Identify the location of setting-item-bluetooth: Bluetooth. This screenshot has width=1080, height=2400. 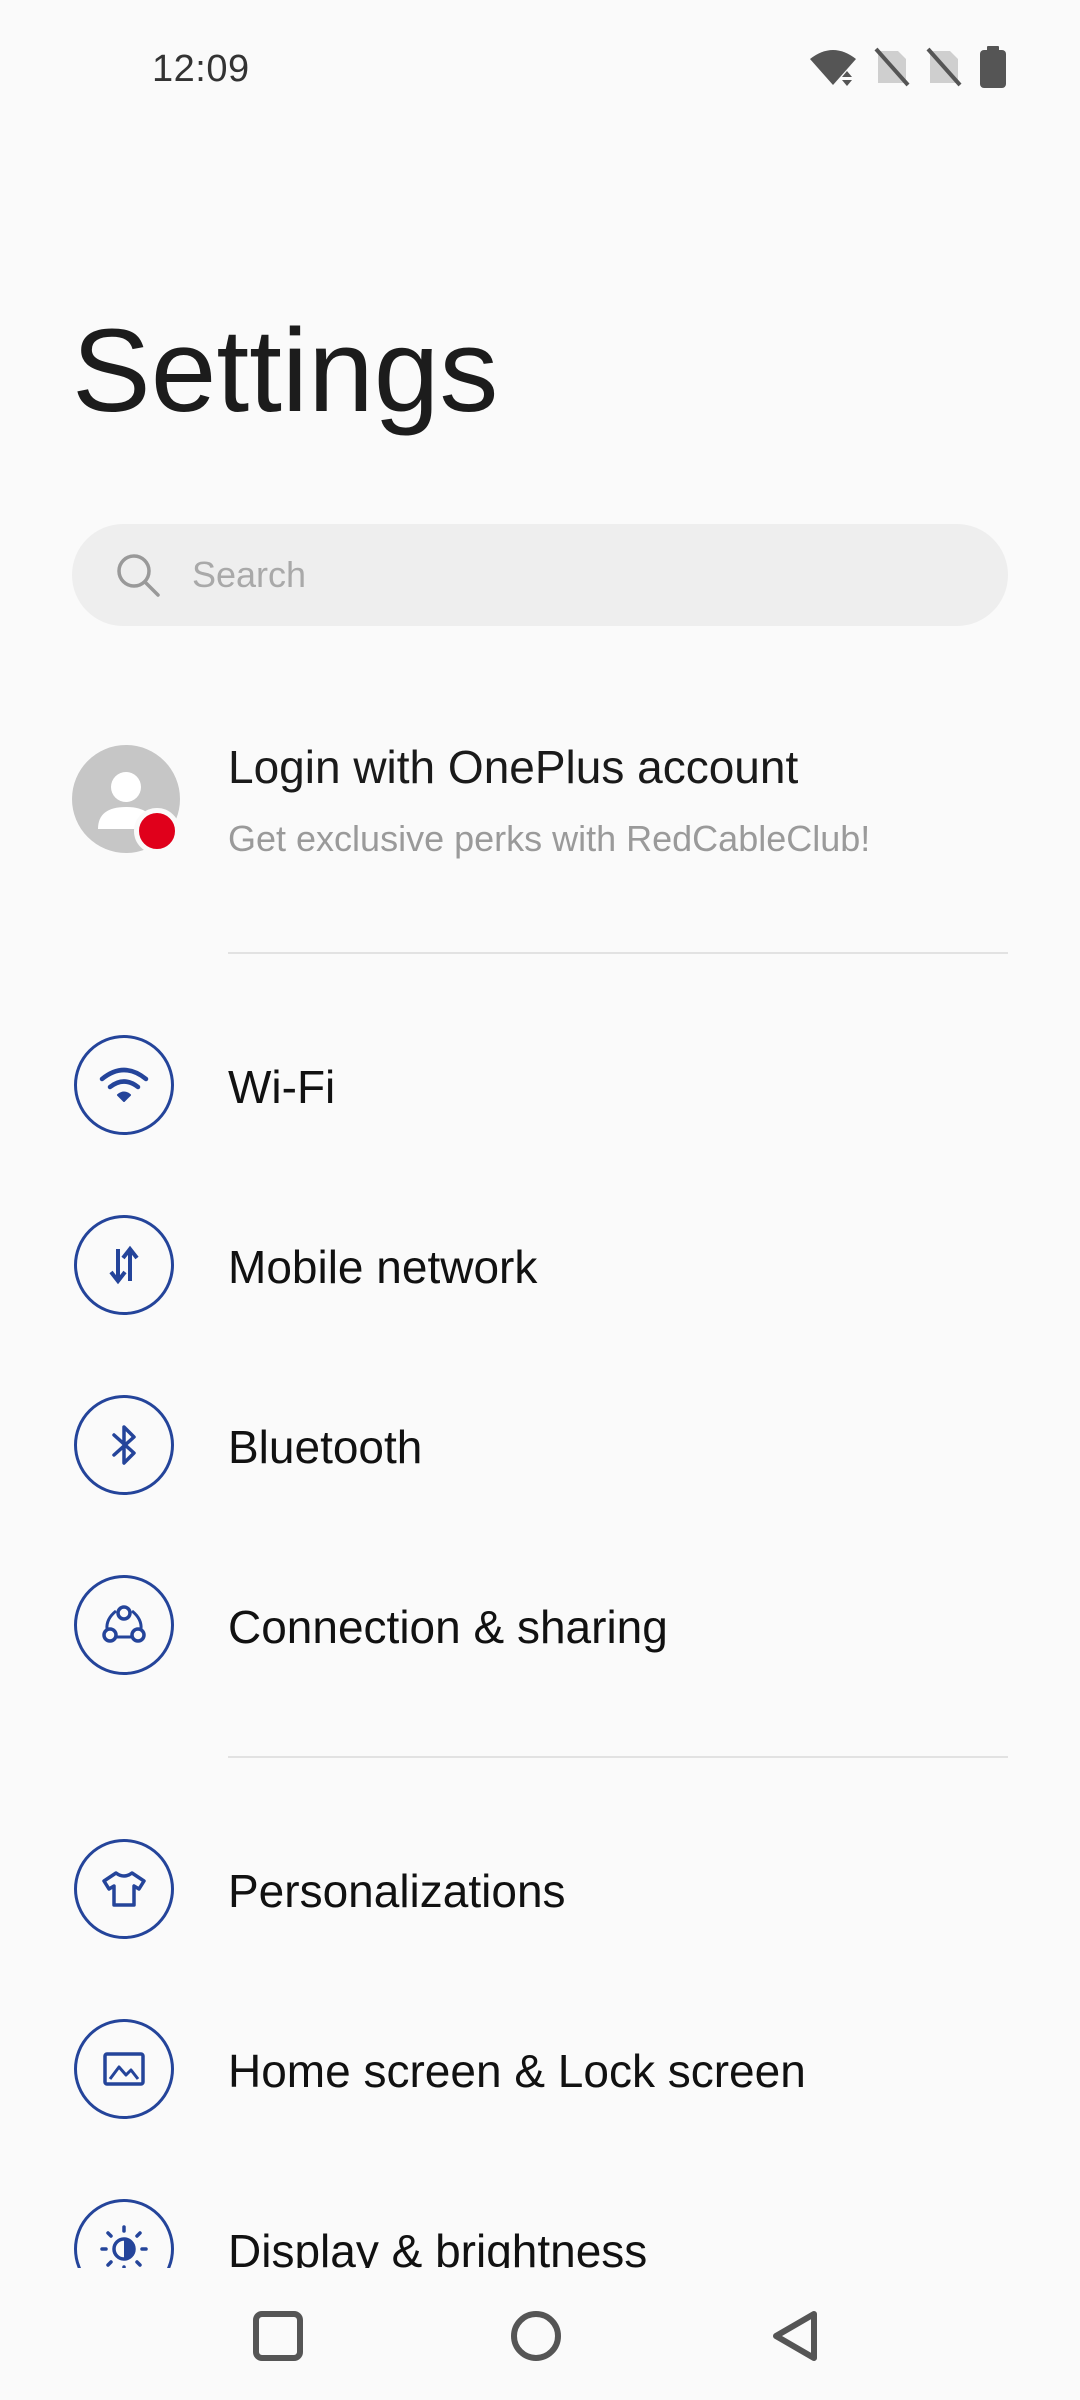
(540, 1447).